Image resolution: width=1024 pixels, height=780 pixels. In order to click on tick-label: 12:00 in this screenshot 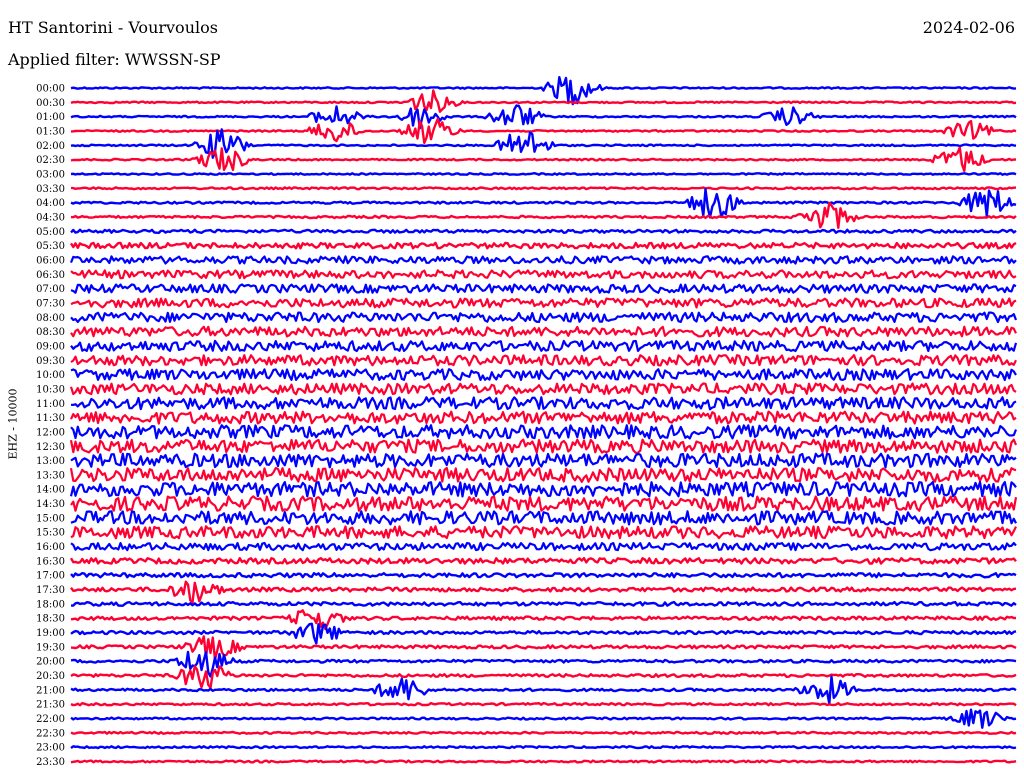, I will do `click(50, 432)`.